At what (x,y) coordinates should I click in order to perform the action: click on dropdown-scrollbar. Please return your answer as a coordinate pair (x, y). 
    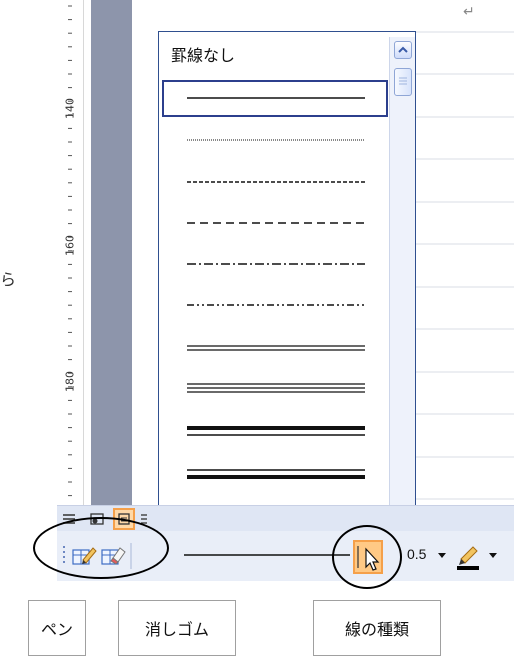
    Looking at the image, I should click on (402, 287).